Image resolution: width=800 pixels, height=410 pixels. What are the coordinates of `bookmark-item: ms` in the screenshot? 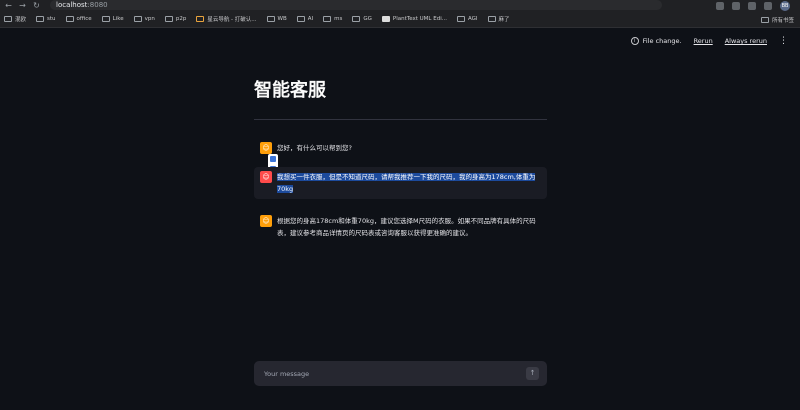 It's located at (332, 19).